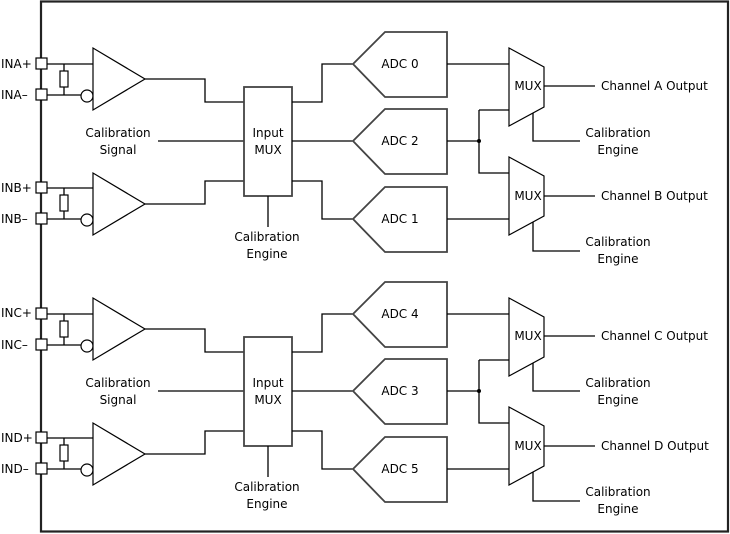 The width and height of the screenshot is (730, 534). Describe the element at coordinates (17, 438) in the screenshot. I see `pin-label-ind-pos: IND+` at that location.